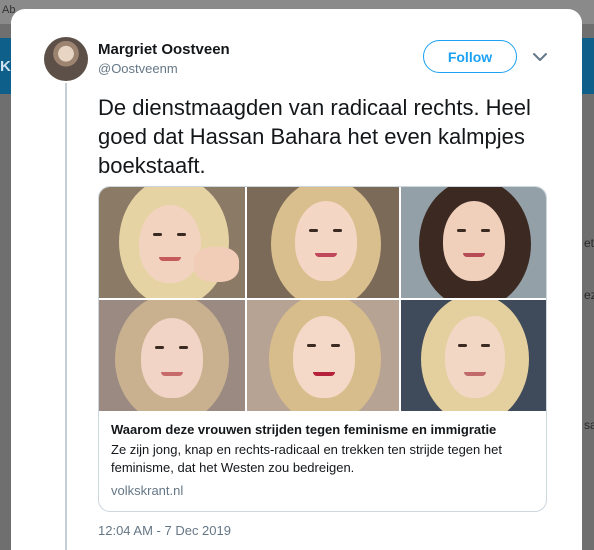 This screenshot has height=550, width=594. Describe the element at coordinates (164, 530) in the screenshot. I see `tweet-timestamp: 12:04 AM - 7 Dec 2019` at that location.